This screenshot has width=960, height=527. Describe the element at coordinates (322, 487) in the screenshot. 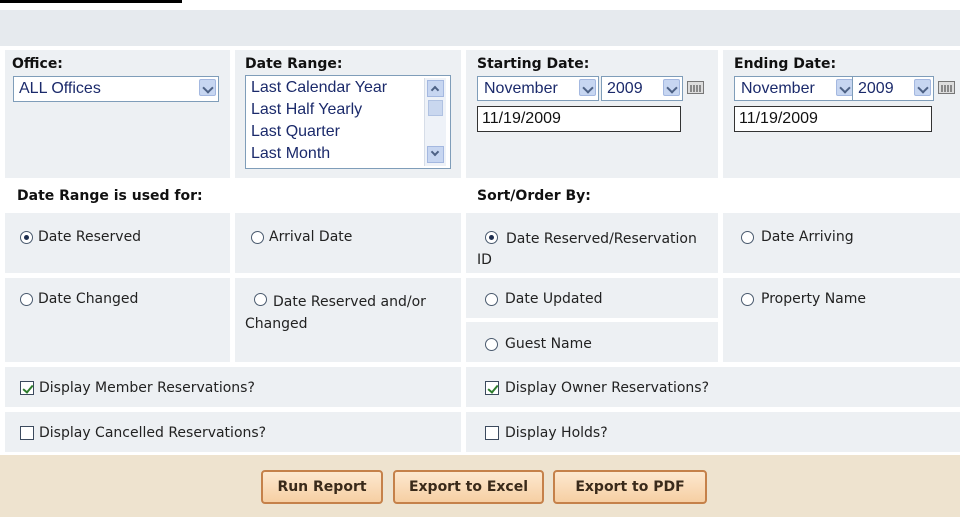

I see `run-report-button: Run Report` at that location.